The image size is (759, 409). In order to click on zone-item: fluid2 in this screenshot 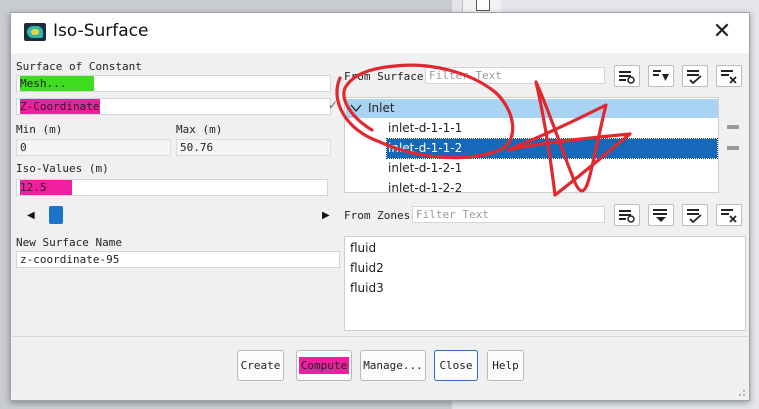, I will do `click(367, 268)`.